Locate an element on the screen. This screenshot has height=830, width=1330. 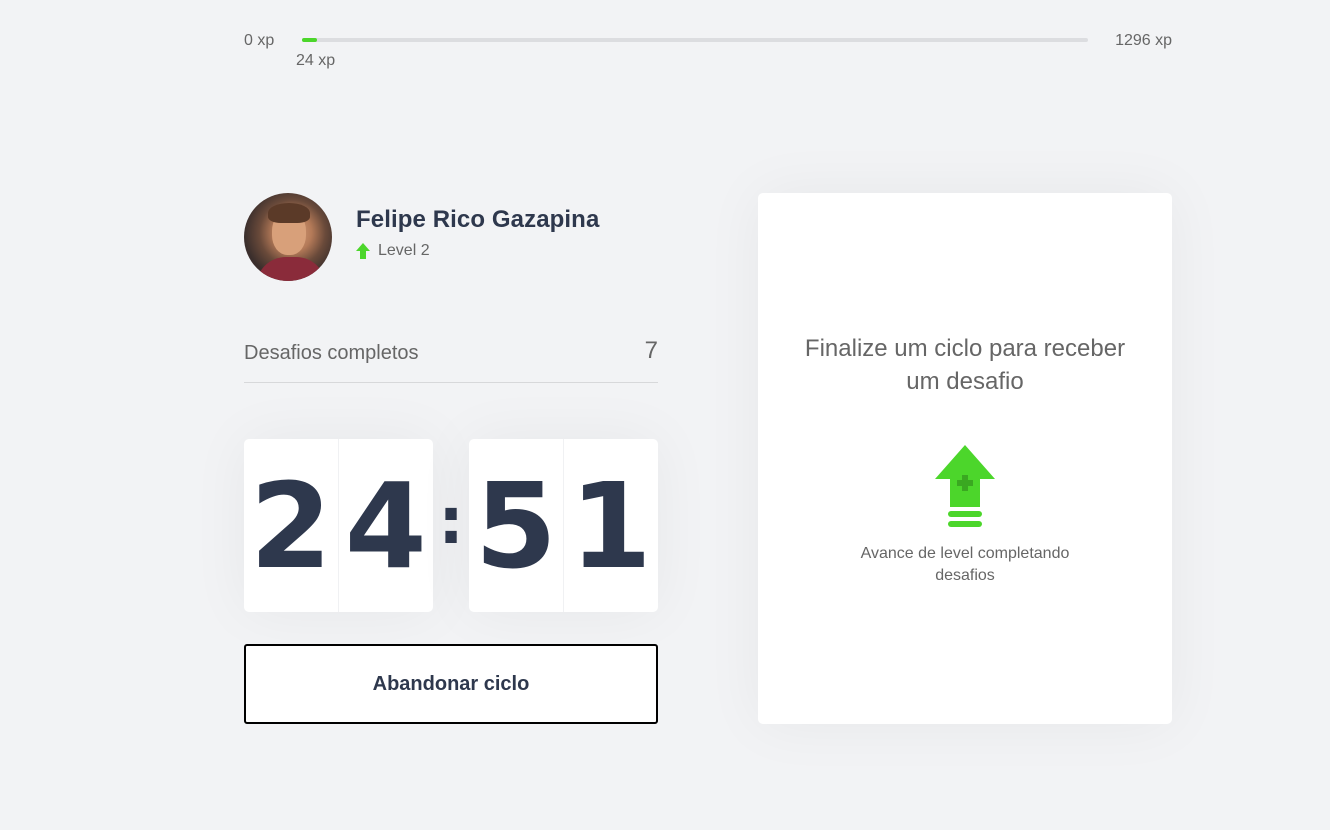
profile: Felipe Rico Gazapina Level 2 is located at coordinates (421, 237).